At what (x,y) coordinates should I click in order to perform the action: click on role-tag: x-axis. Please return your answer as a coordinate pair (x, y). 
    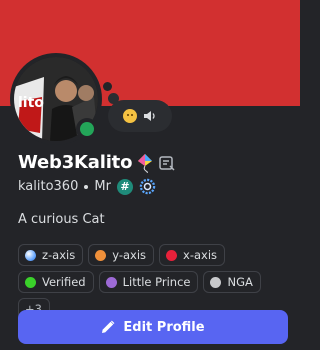
    Looking at the image, I should click on (192, 255).